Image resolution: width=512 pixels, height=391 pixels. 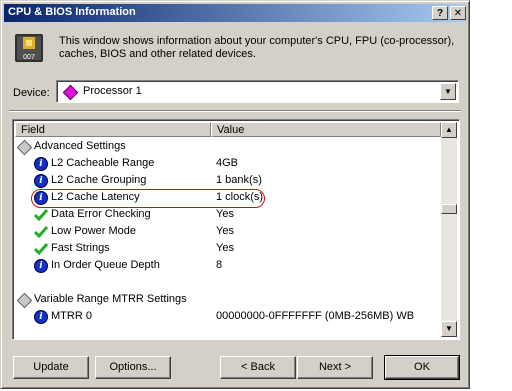 I want to click on help-button: ?, so click(x=440, y=13).